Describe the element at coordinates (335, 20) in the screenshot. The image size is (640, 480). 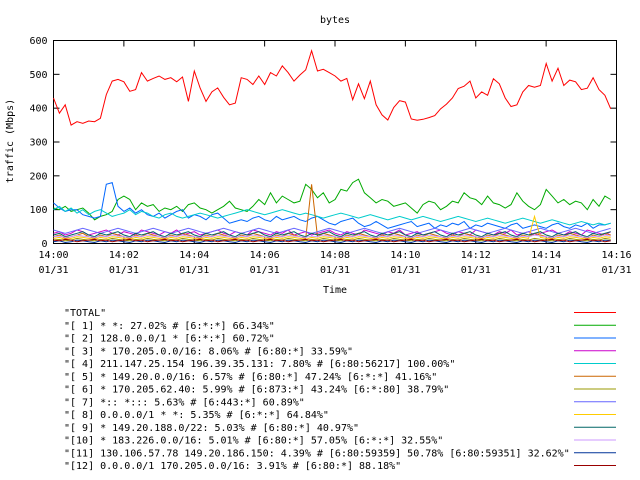
I see `chart-title: bytes` at that location.